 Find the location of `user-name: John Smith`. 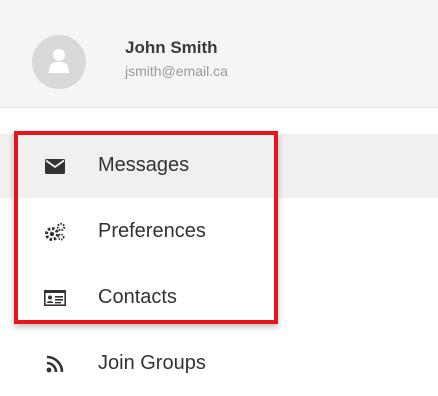

user-name: John Smith is located at coordinates (171, 47).